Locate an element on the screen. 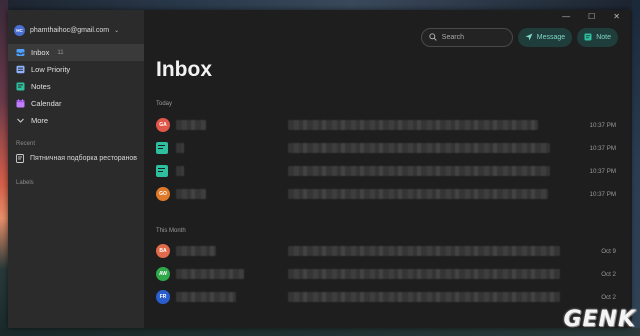 The image size is (640, 336). note-label: Note is located at coordinates (603, 37).